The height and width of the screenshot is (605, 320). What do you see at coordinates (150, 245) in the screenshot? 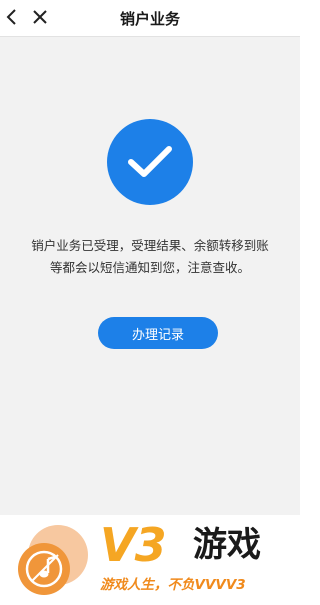
I see `message-line-1: 销户业务已受理，受理结果、余额转移到账` at bounding box center [150, 245].